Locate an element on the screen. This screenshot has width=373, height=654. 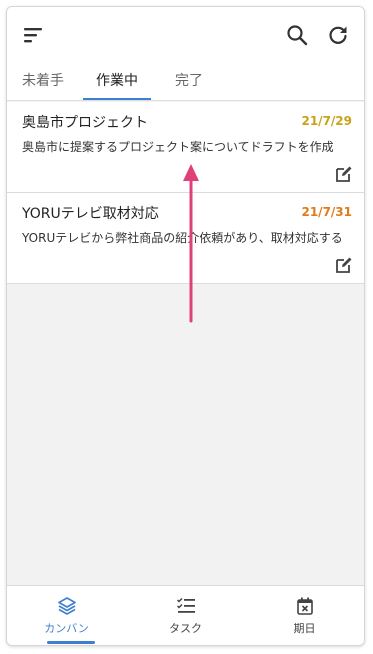
task-card-due-date: 21/7/31 is located at coordinates (326, 212).